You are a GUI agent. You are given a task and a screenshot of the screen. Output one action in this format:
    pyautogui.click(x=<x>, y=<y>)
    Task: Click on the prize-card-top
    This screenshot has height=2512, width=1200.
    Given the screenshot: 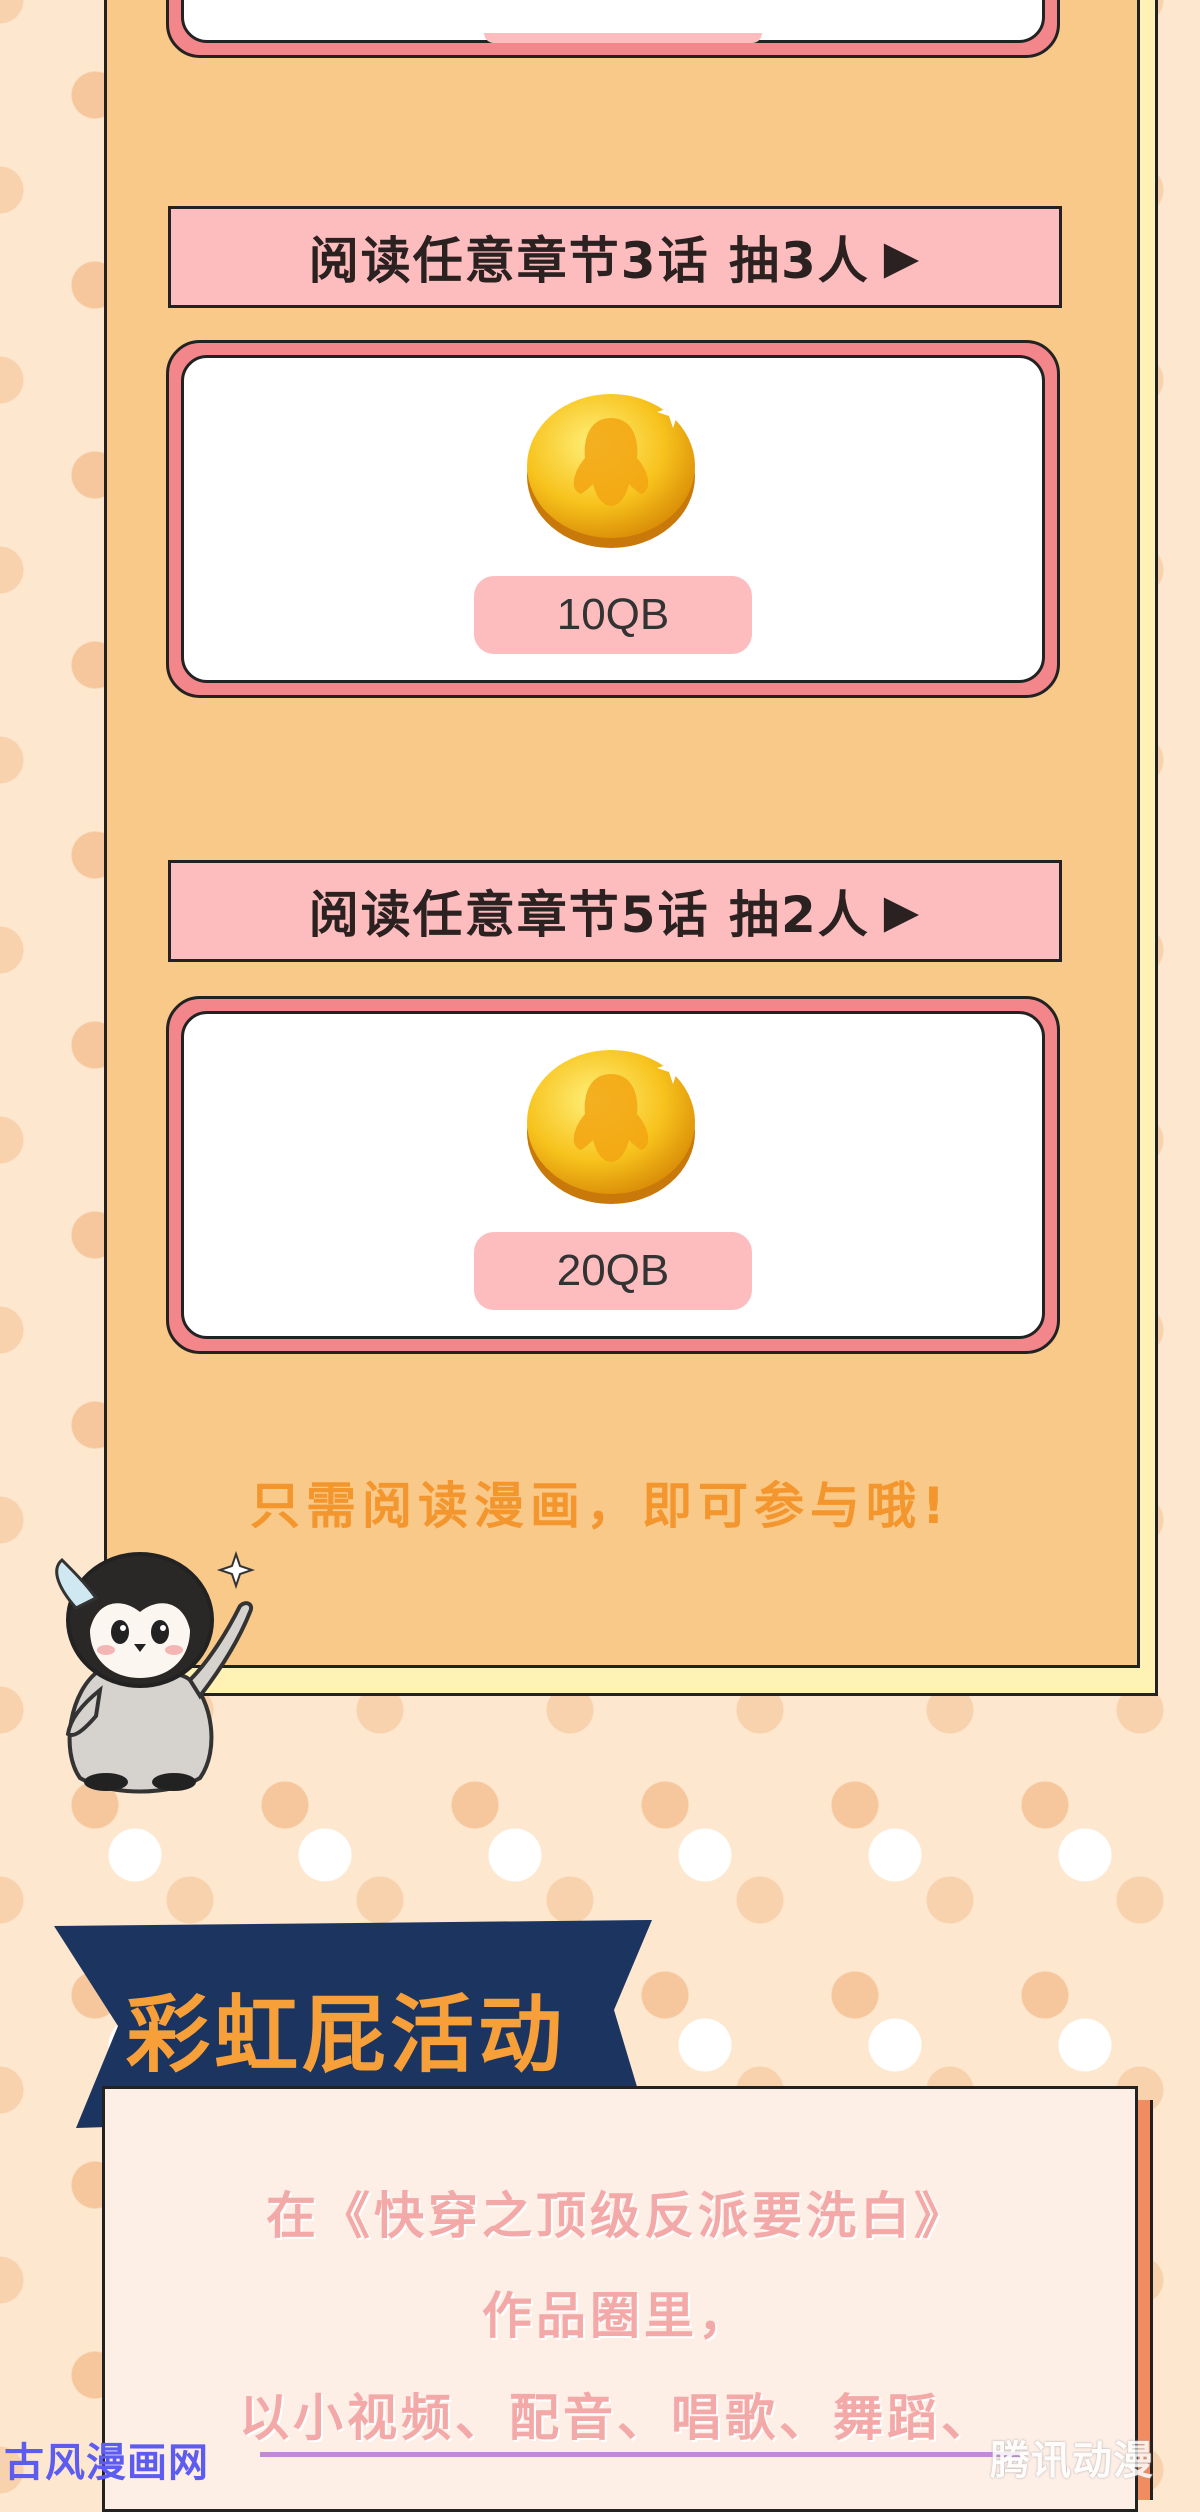 What is the action you would take?
    pyautogui.click(x=613, y=29)
    